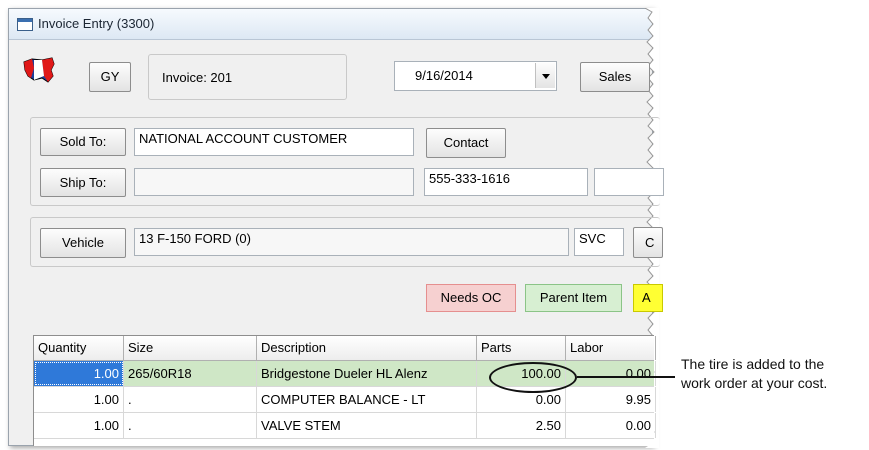 This screenshot has height=450, width=869. Describe the element at coordinates (753, 364) in the screenshot. I see `callout-line-1: The tire is added to the` at that location.